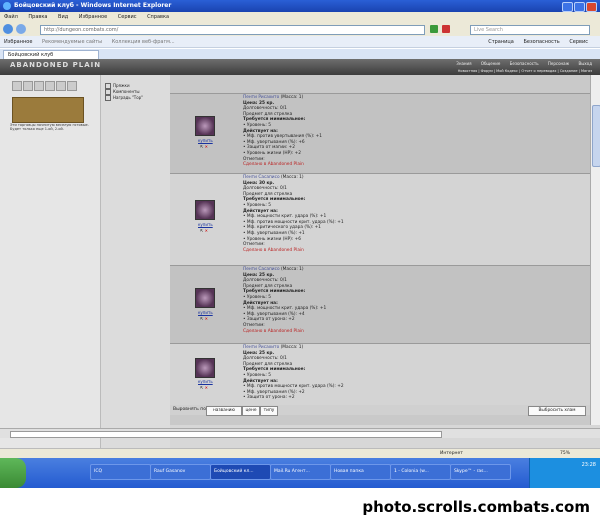 Image resolution: width=600 pixels, height=523 pixels. What do you see at coordinates (591, 7) in the screenshot?
I see `close-button` at bounding box center [591, 7].